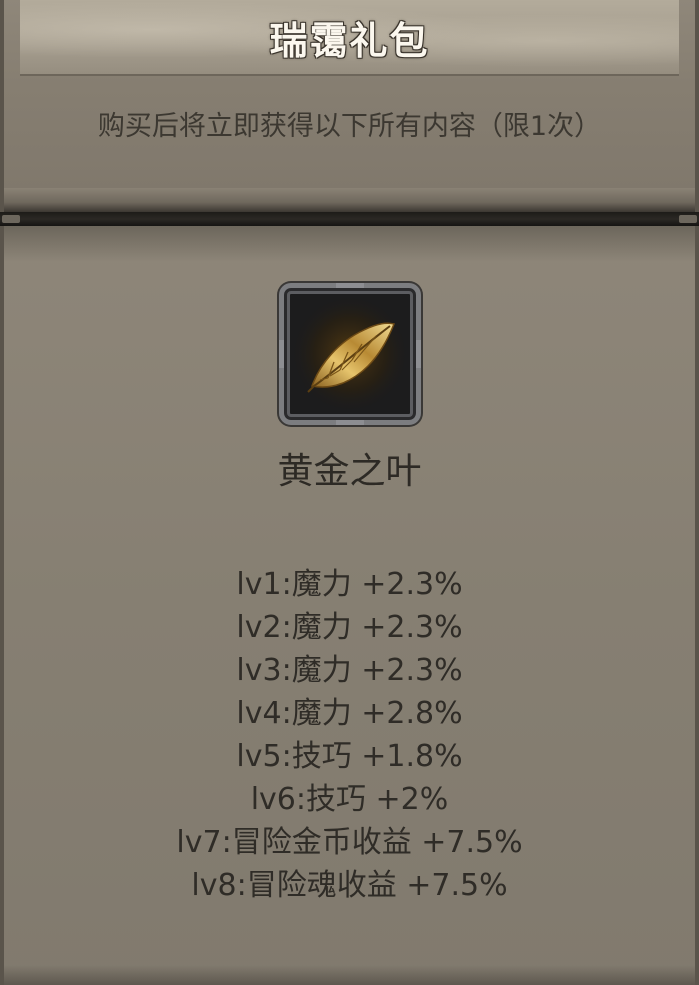 This screenshot has height=985, width=699. I want to click on title-banner: 瑞霭礼包, so click(349, 38).